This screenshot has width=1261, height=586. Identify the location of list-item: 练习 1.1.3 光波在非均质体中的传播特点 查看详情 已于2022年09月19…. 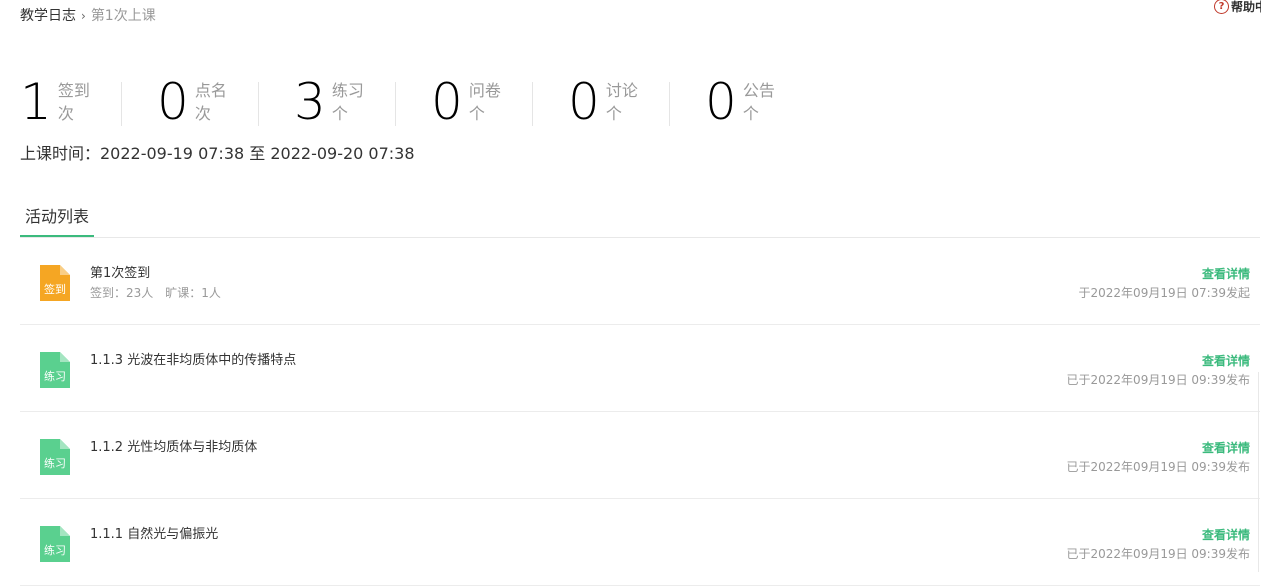
(640, 368).